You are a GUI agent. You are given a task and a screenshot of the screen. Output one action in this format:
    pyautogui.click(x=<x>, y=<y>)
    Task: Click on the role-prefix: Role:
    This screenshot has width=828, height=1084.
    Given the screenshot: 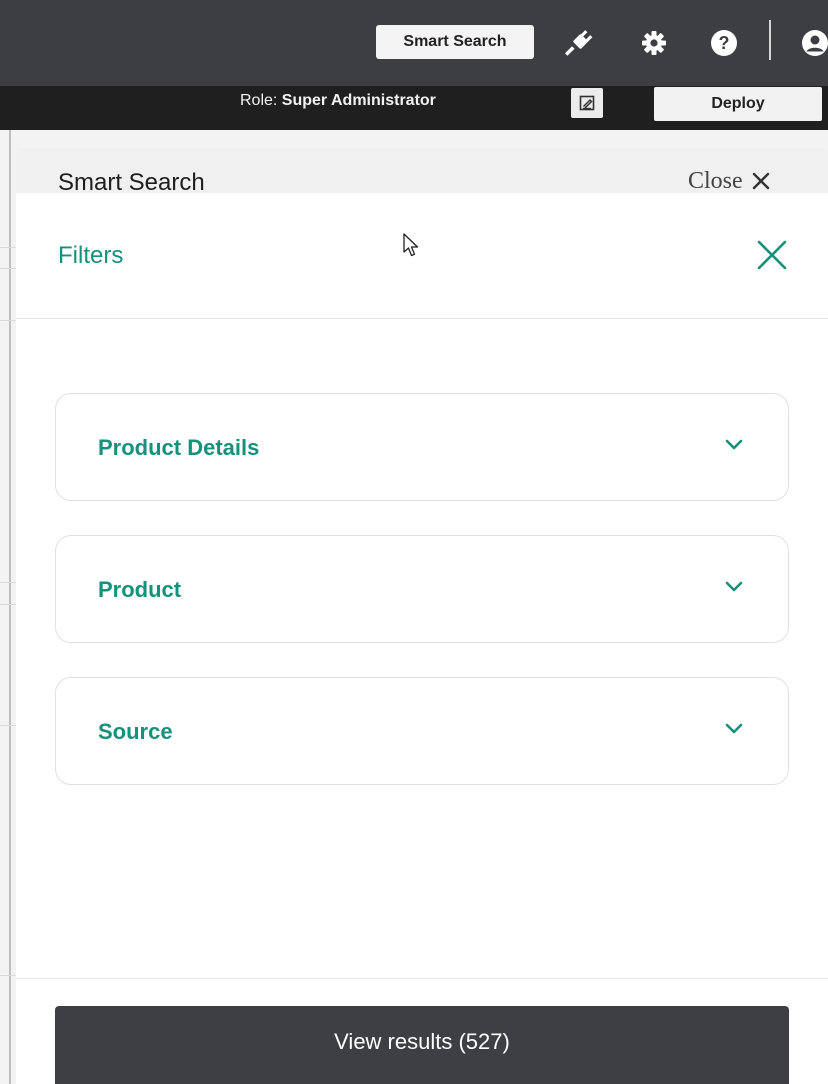 What is the action you would take?
    pyautogui.click(x=261, y=100)
    